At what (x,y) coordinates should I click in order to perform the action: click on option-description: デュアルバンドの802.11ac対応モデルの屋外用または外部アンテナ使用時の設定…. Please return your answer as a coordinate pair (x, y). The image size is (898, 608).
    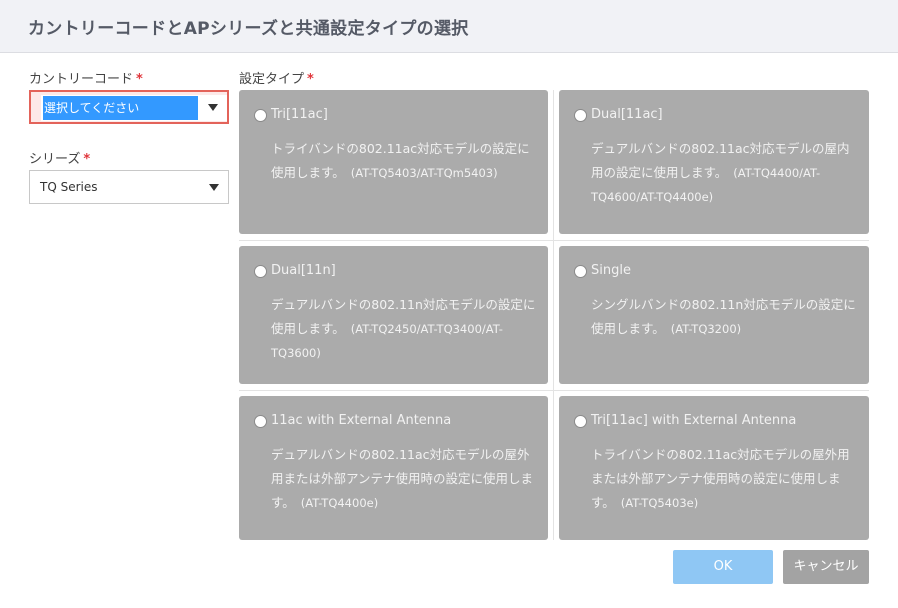
    Looking at the image, I should click on (403, 479).